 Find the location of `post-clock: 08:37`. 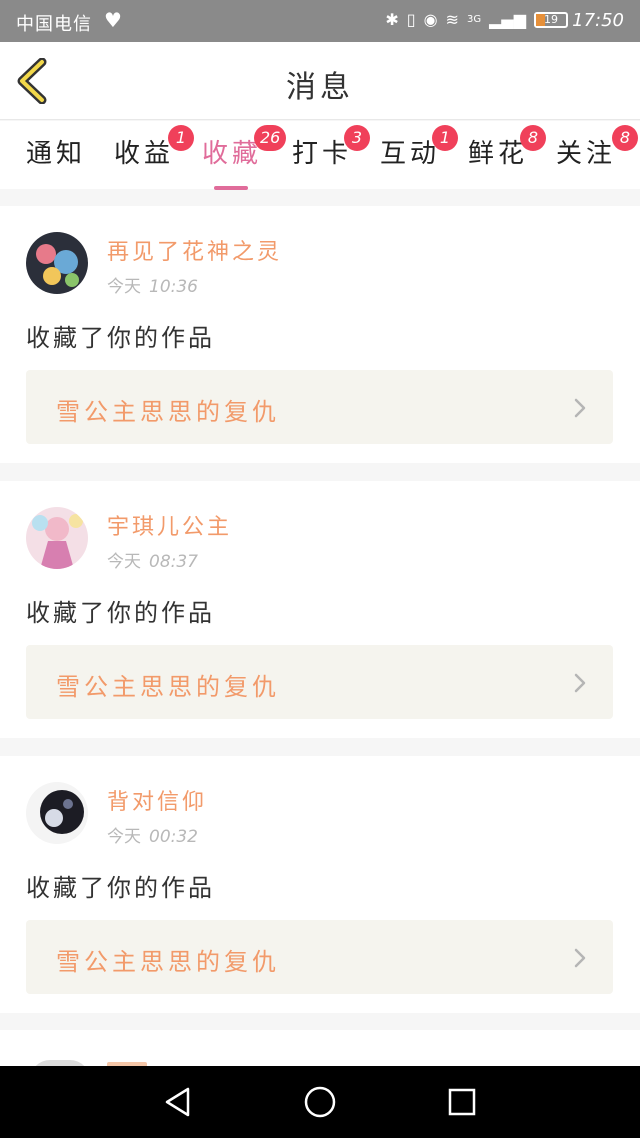

post-clock: 08:37 is located at coordinates (173, 562).